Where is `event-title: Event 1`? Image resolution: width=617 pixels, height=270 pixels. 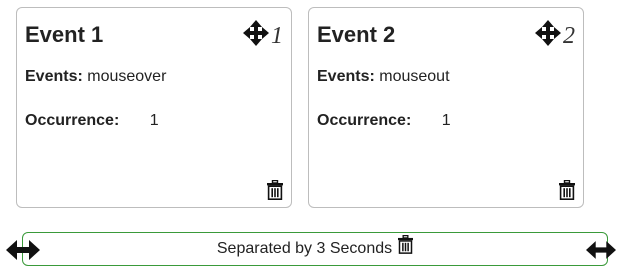
event-title: Event 1 is located at coordinates (64, 34).